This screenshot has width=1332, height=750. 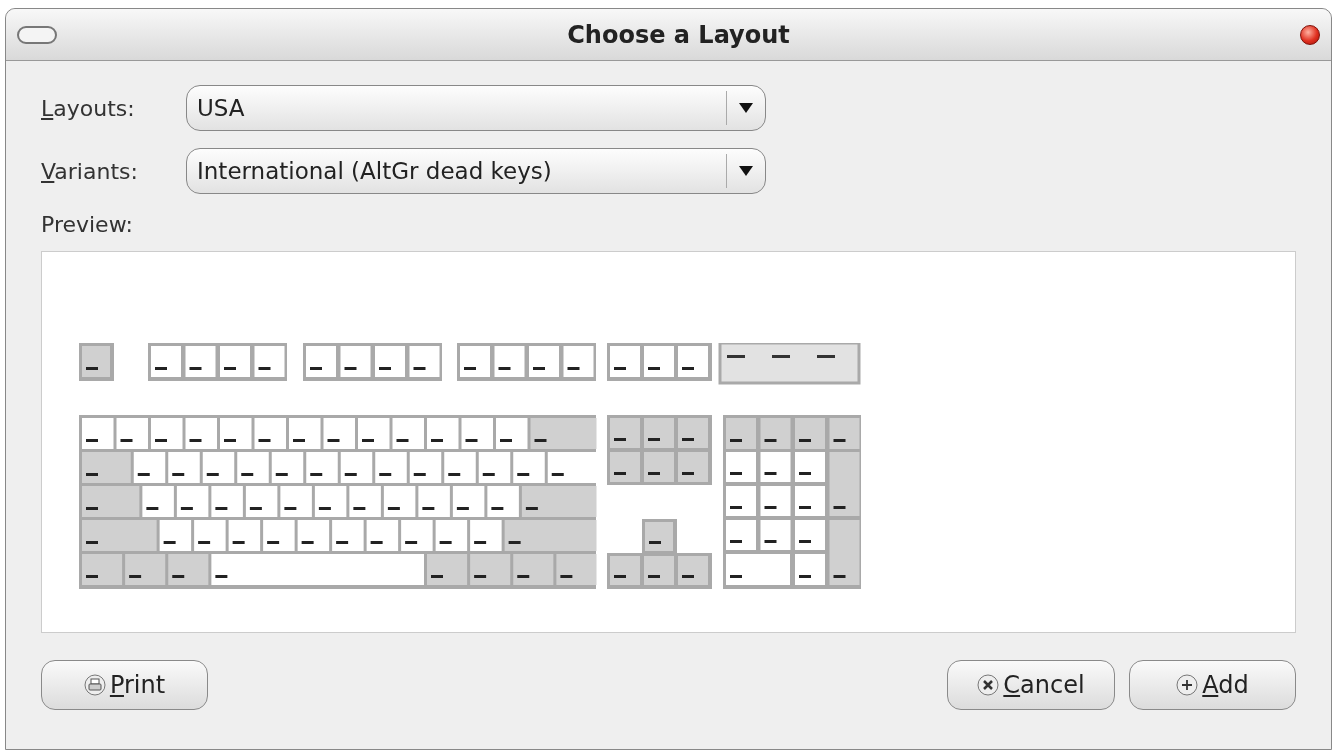 What do you see at coordinates (476, 108) in the screenshot?
I see `combo-box: USA` at bounding box center [476, 108].